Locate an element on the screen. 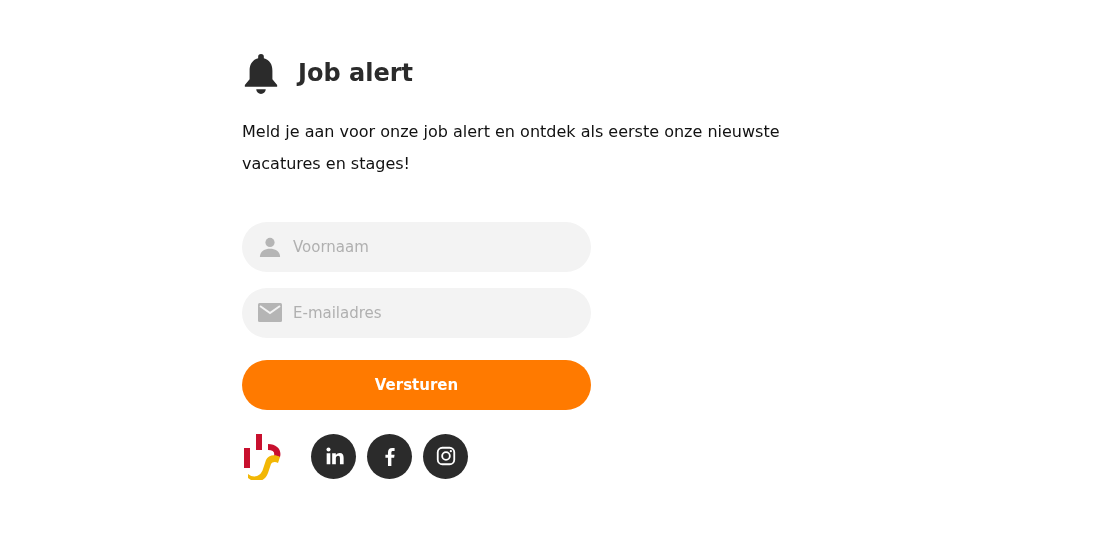 Image resolution: width=1097 pixels, height=547 pixels. title: Job alert is located at coordinates (355, 73).